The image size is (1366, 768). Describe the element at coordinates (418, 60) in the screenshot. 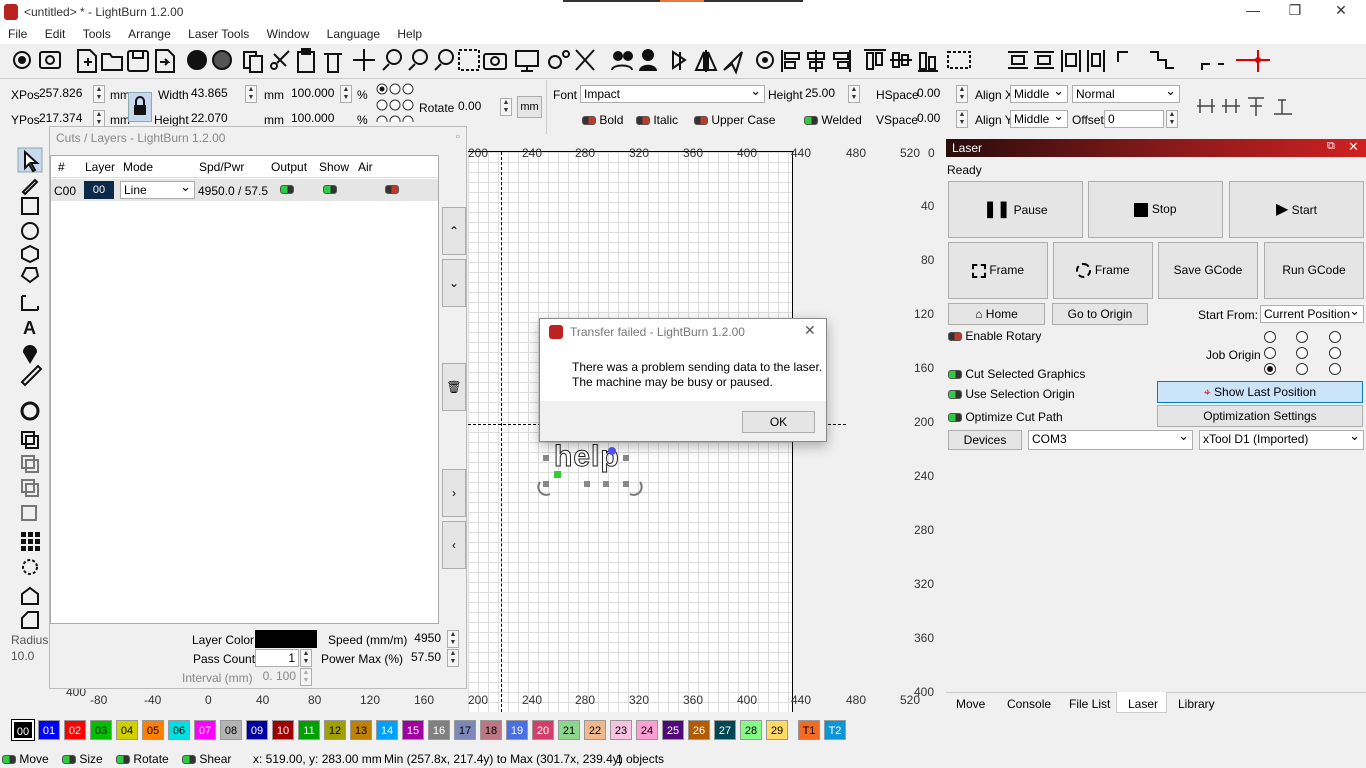

I see `zoom-out-icon` at that location.